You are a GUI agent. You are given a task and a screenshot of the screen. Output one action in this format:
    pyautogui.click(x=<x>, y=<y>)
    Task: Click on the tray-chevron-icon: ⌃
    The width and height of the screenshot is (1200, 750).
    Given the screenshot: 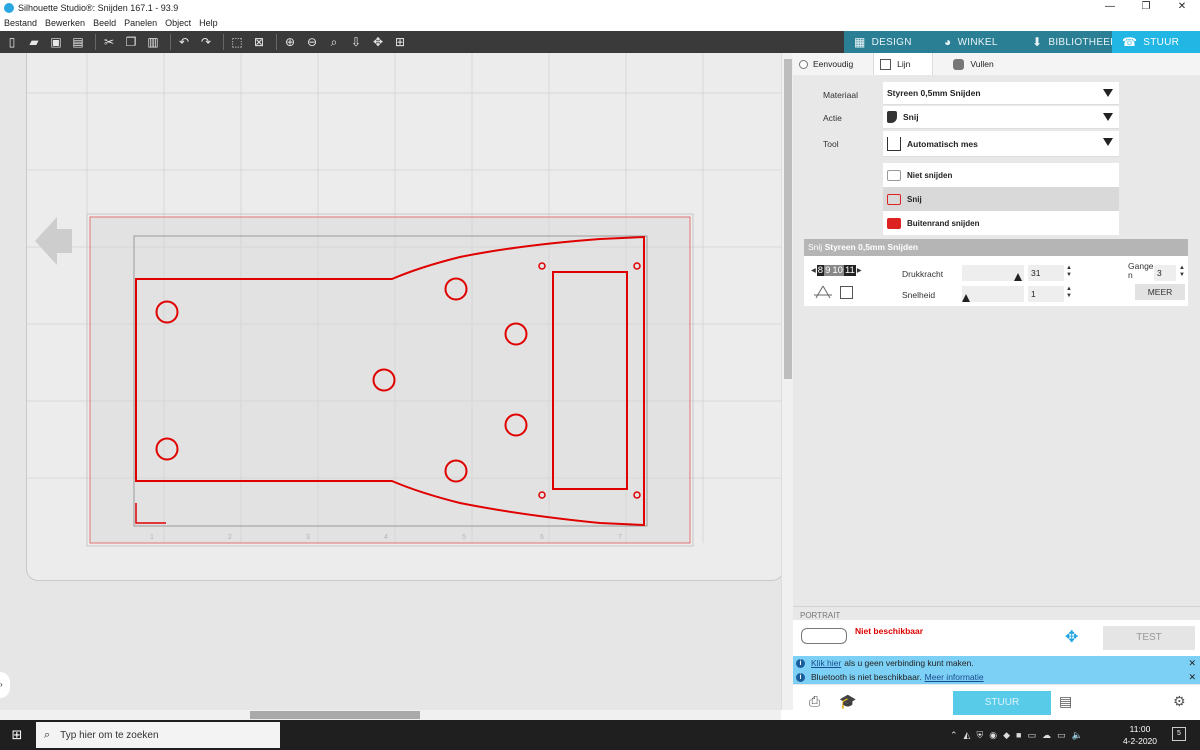 What is the action you would take?
    pyautogui.click(x=954, y=735)
    